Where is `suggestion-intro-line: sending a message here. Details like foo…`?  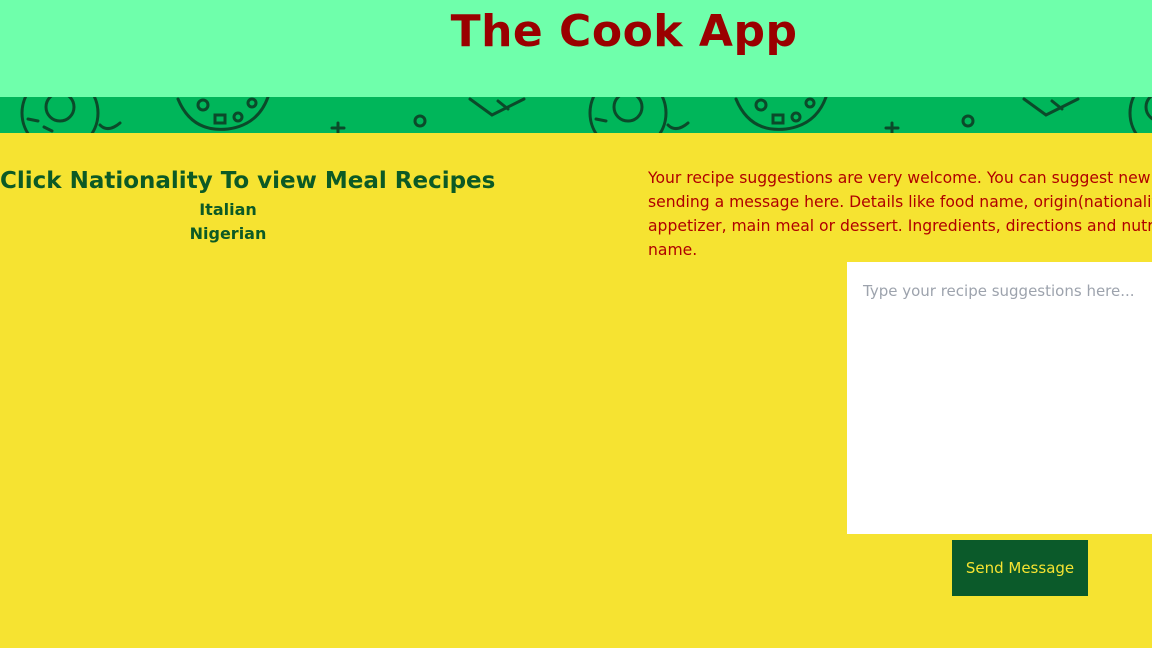 suggestion-intro-line: sending a message here. Details like foo… is located at coordinates (900, 202).